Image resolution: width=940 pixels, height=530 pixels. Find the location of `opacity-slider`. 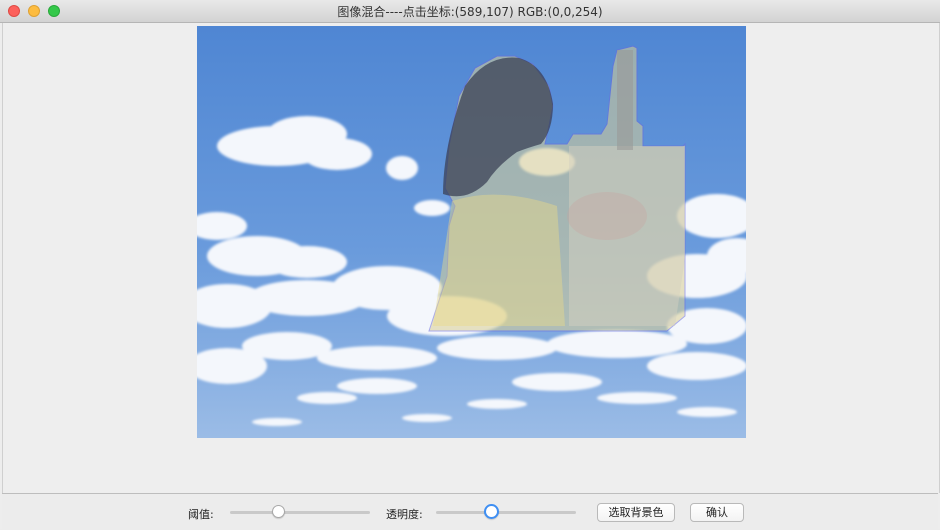

opacity-slider is located at coordinates (506, 512).